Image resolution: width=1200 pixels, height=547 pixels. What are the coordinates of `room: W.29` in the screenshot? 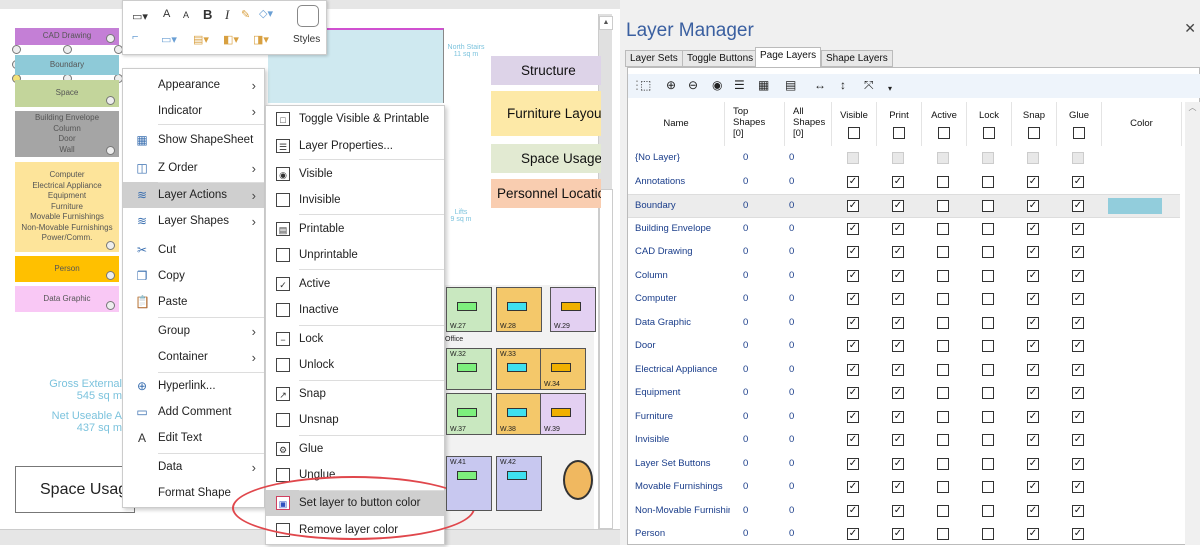 It's located at (573, 309).